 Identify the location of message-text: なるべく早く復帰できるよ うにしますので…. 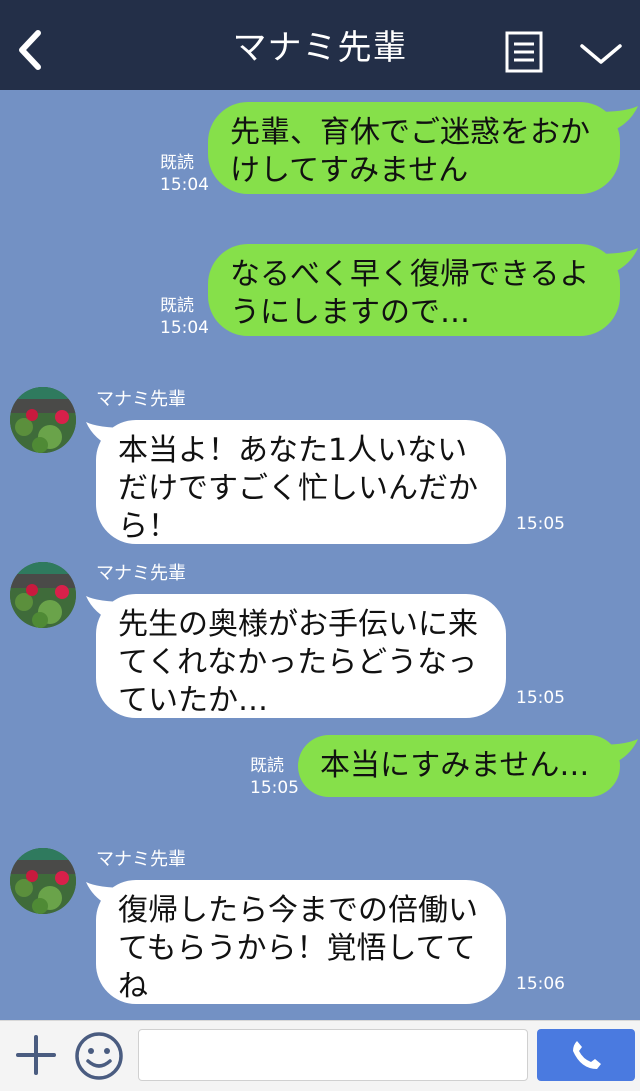
(410, 293).